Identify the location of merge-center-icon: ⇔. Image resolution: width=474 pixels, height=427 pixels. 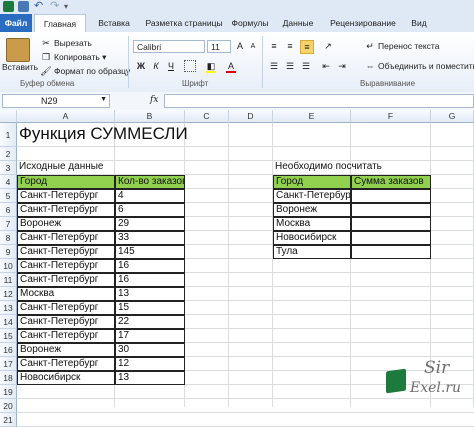
(370, 66).